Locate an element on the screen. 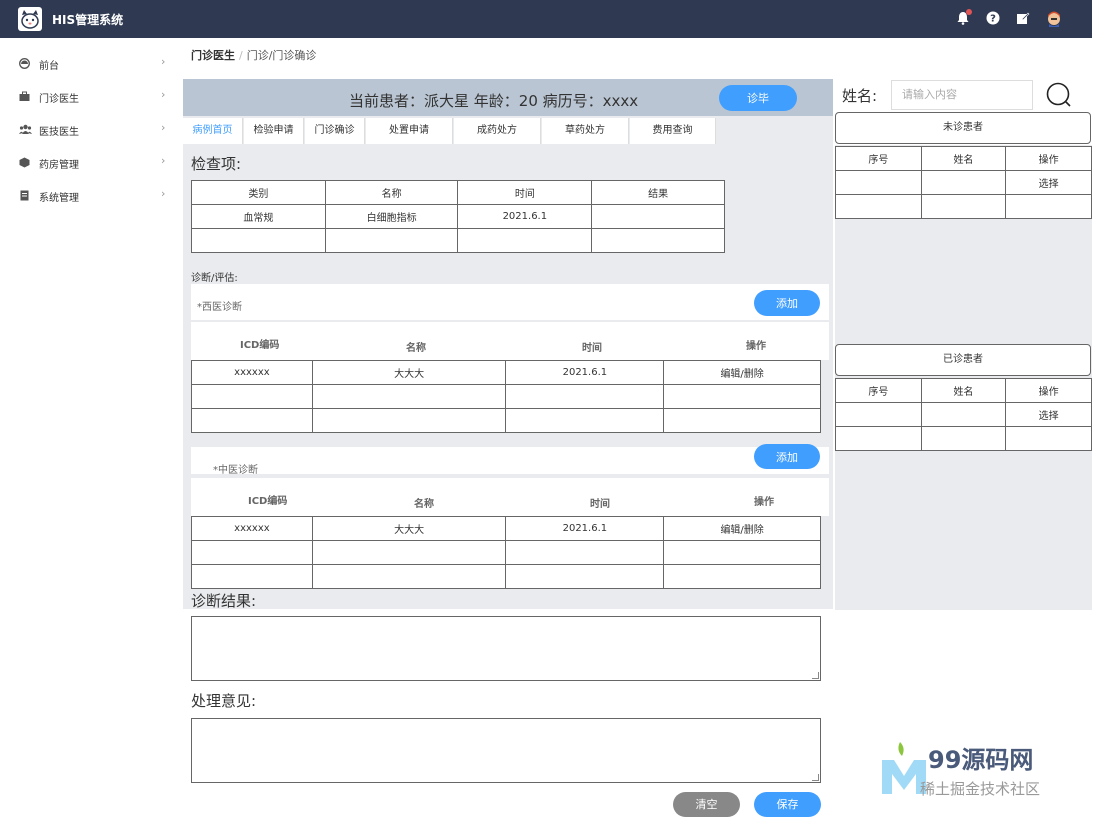 The width and height of the screenshot is (1101, 819). bell-icon is located at coordinates (964, 17).